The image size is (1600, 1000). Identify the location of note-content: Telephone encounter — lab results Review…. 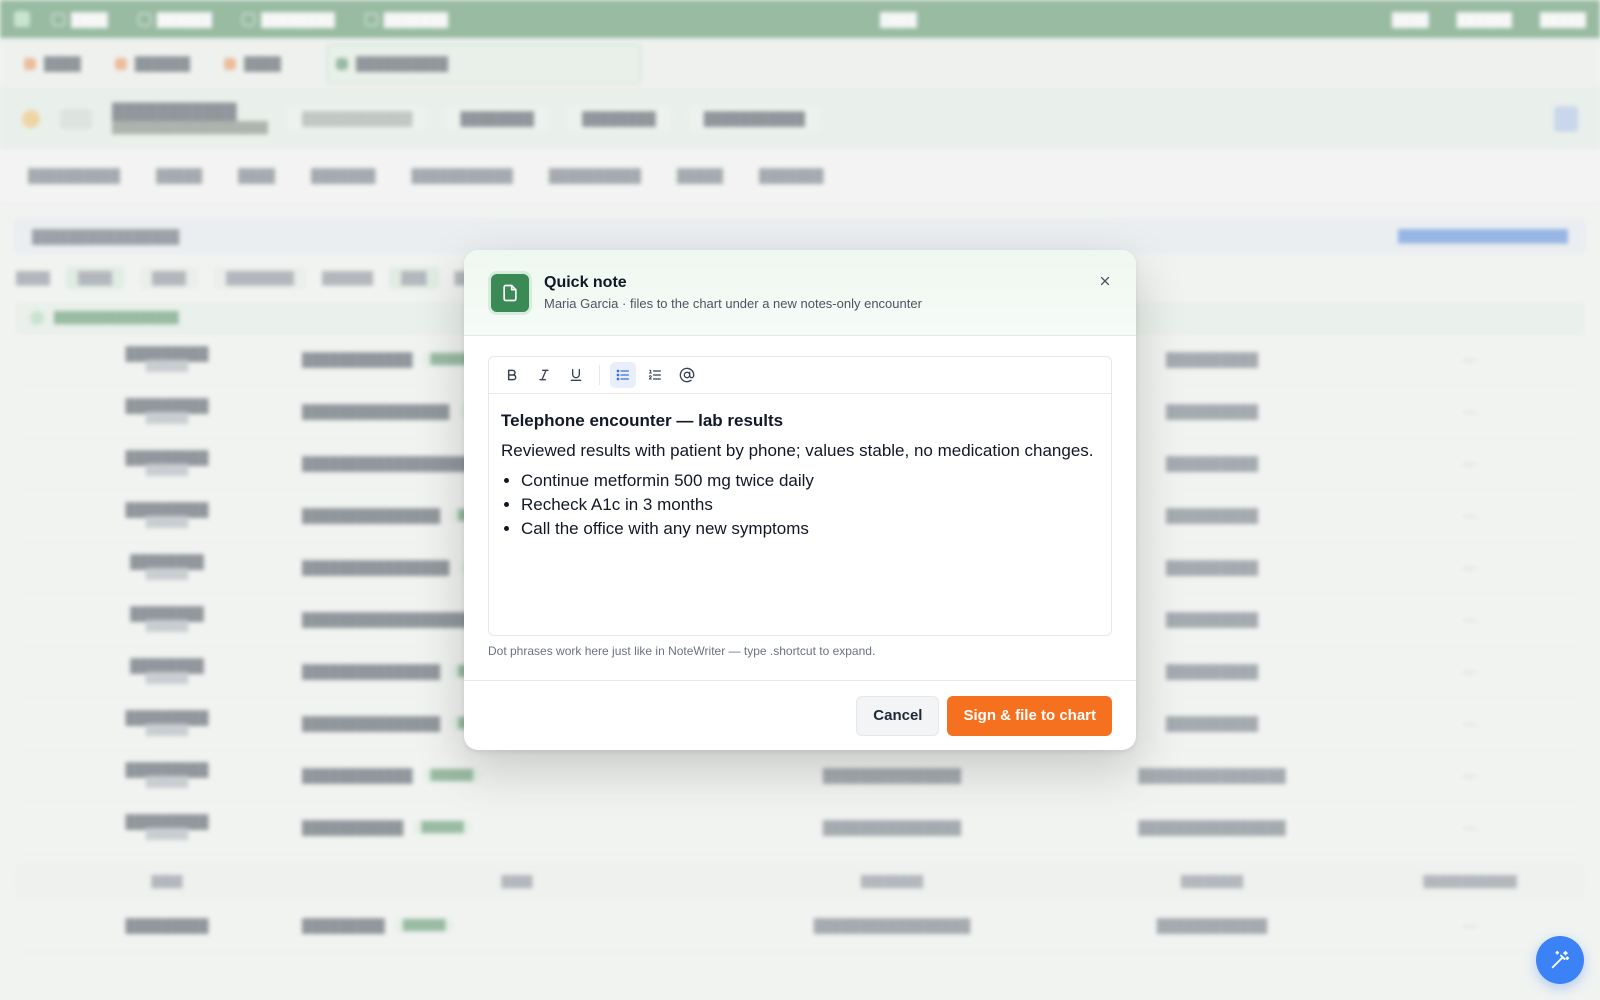
(800, 474).